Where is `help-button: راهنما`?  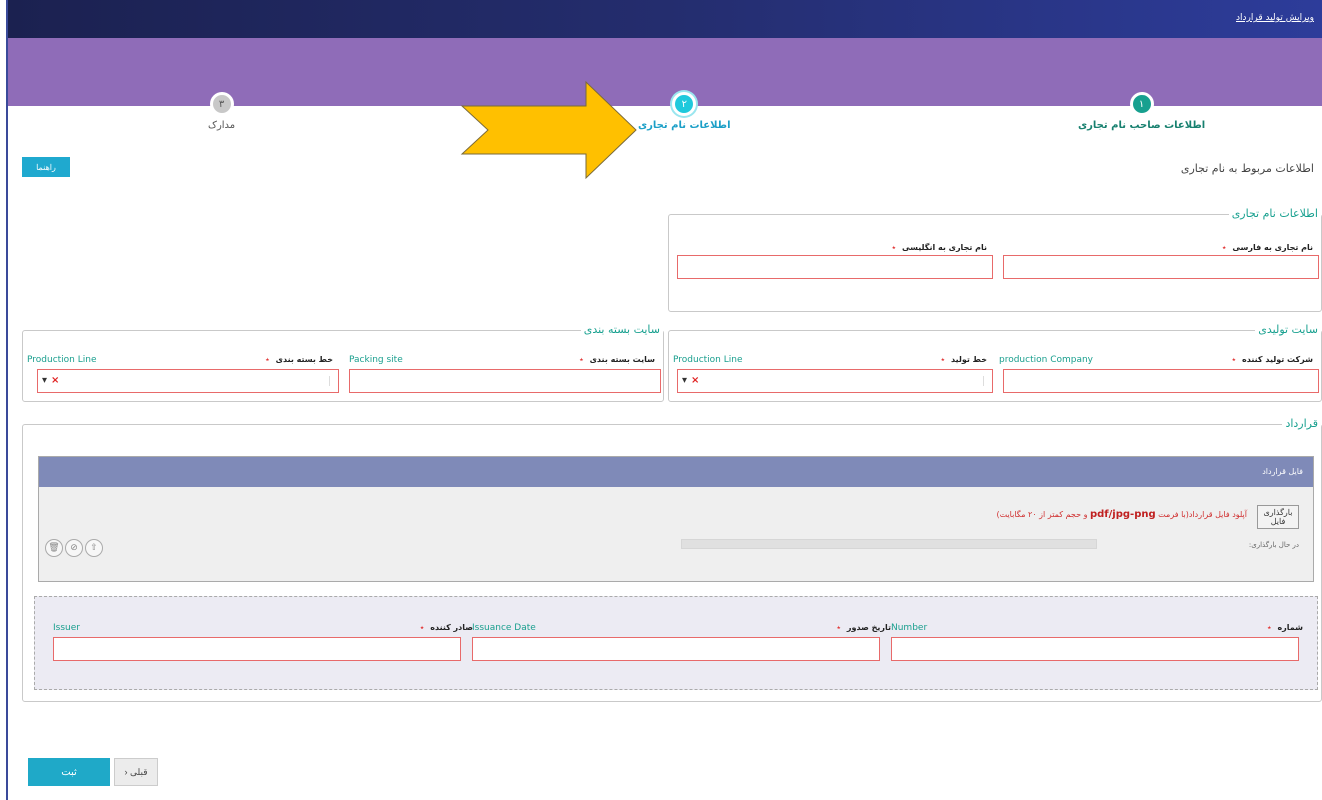 help-button: راهنما is located at coordinates (46, 167).